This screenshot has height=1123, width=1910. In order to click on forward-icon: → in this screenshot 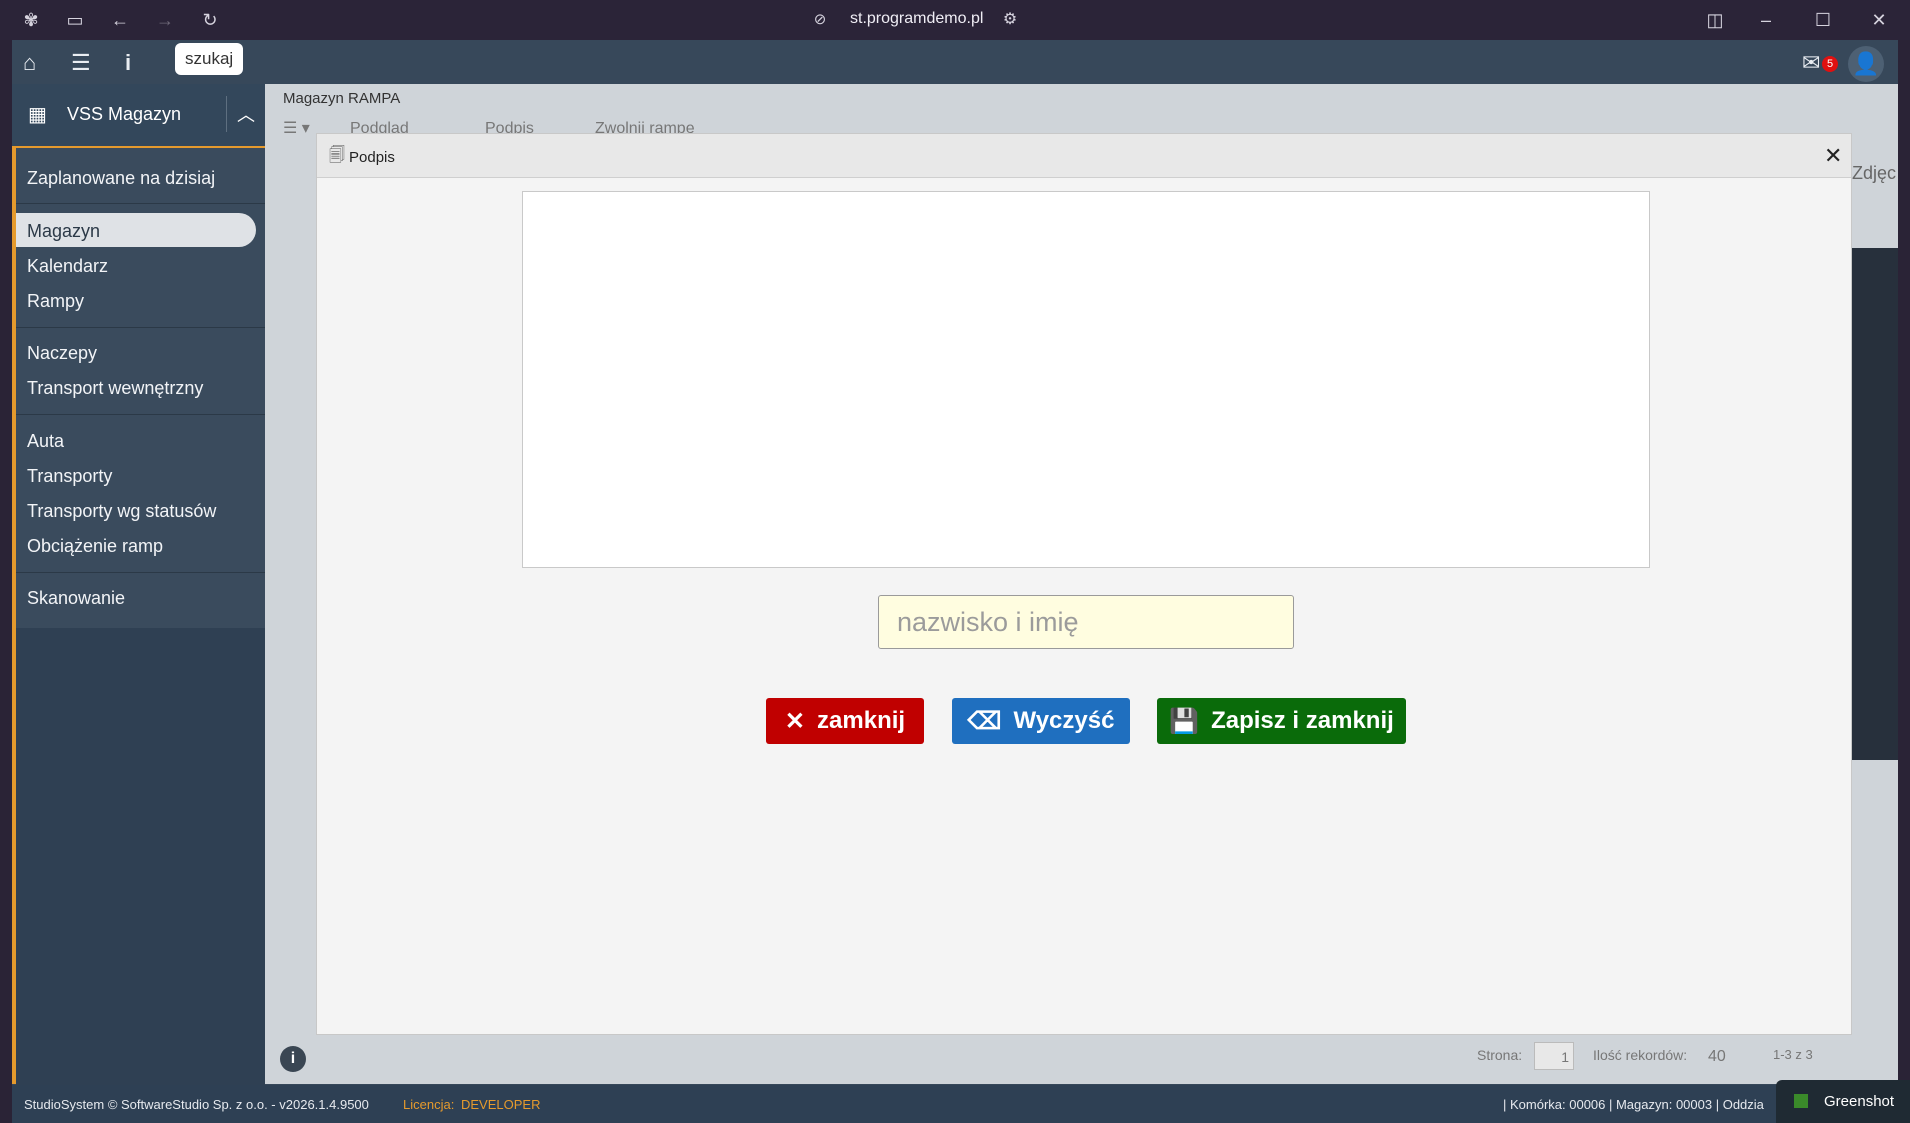, I will do `click(165, 20)`.